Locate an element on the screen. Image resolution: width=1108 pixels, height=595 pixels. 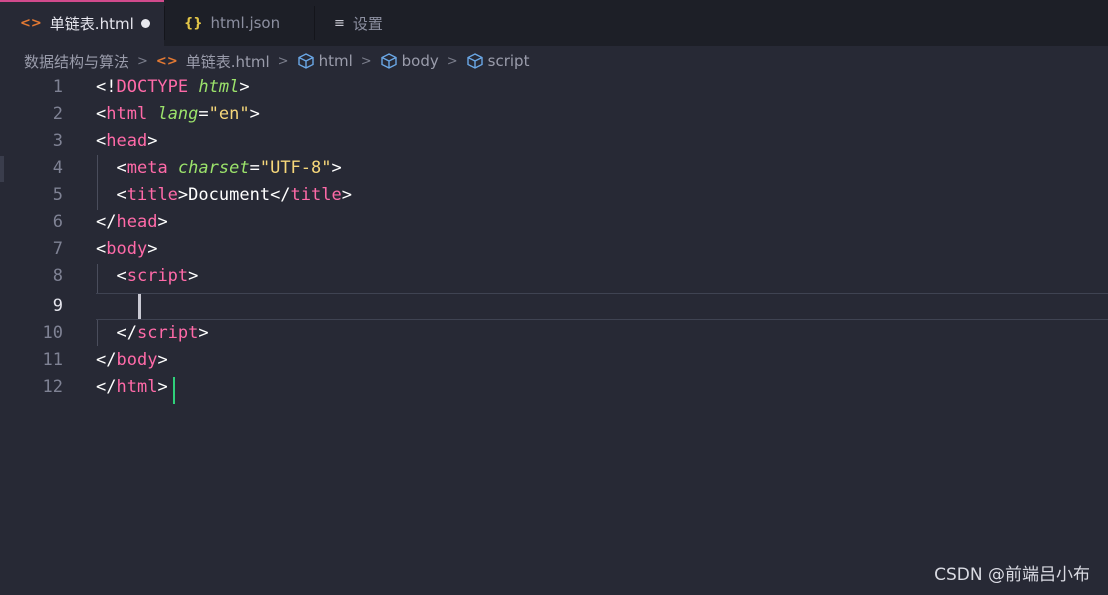
breadcrumb-symbol-label: script is located at coordinates (508, 61).